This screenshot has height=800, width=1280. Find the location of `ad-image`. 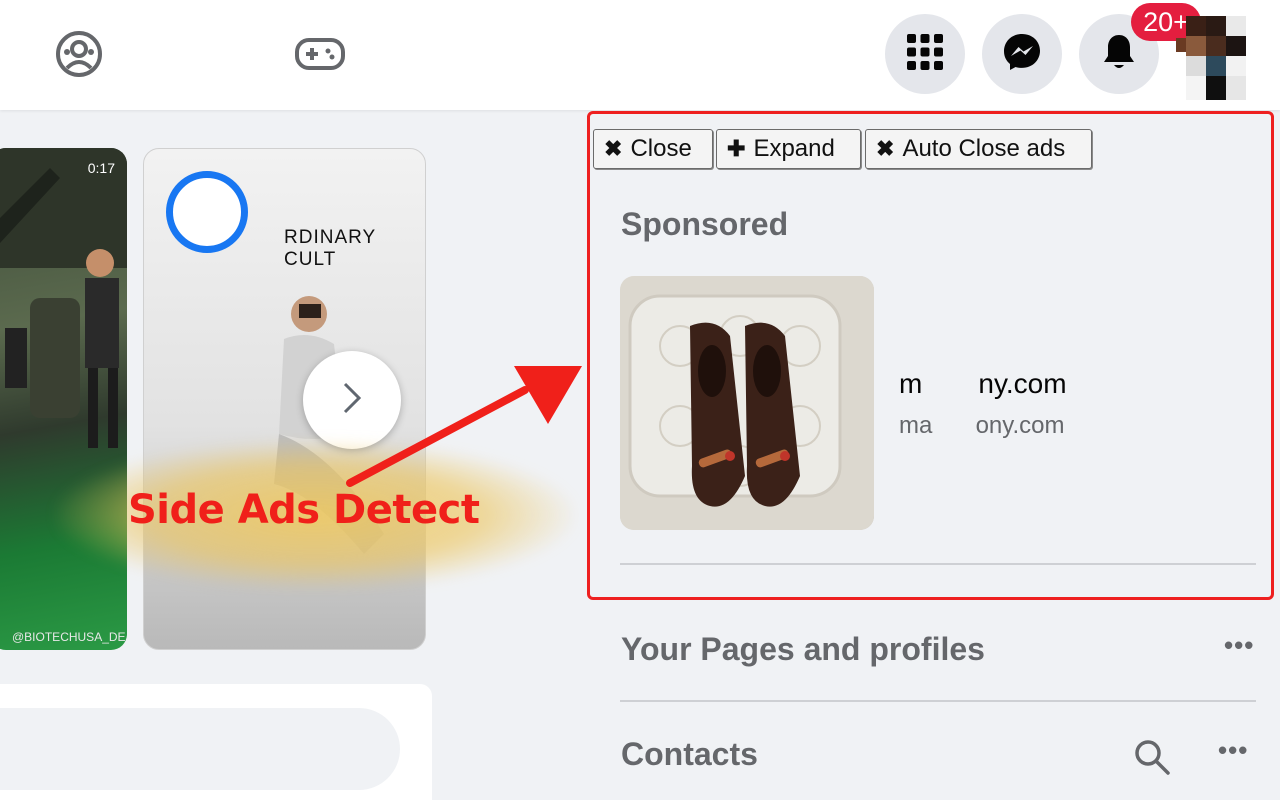

ad-image is located at coordinates (747, 403).